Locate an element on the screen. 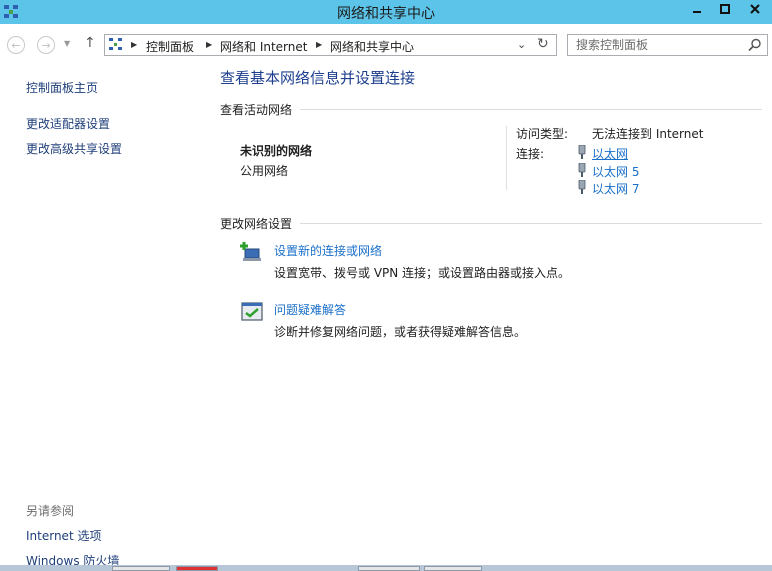 The image size is (772, 571). close-button is located at coordinates (755, 9).